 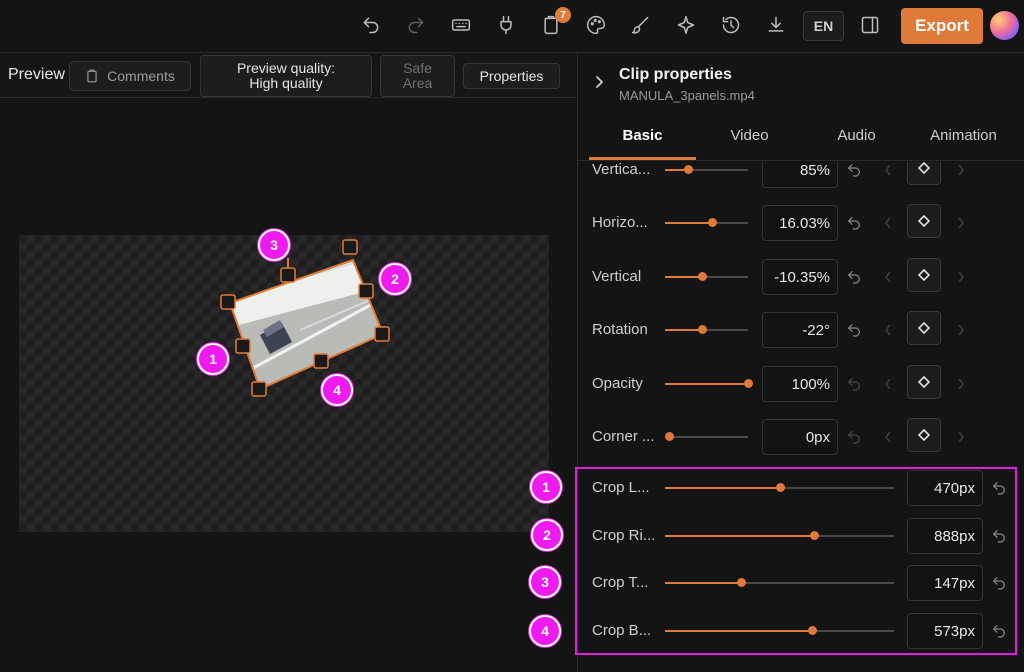 I want to click on palette-icon, so click(x=596, y=25).